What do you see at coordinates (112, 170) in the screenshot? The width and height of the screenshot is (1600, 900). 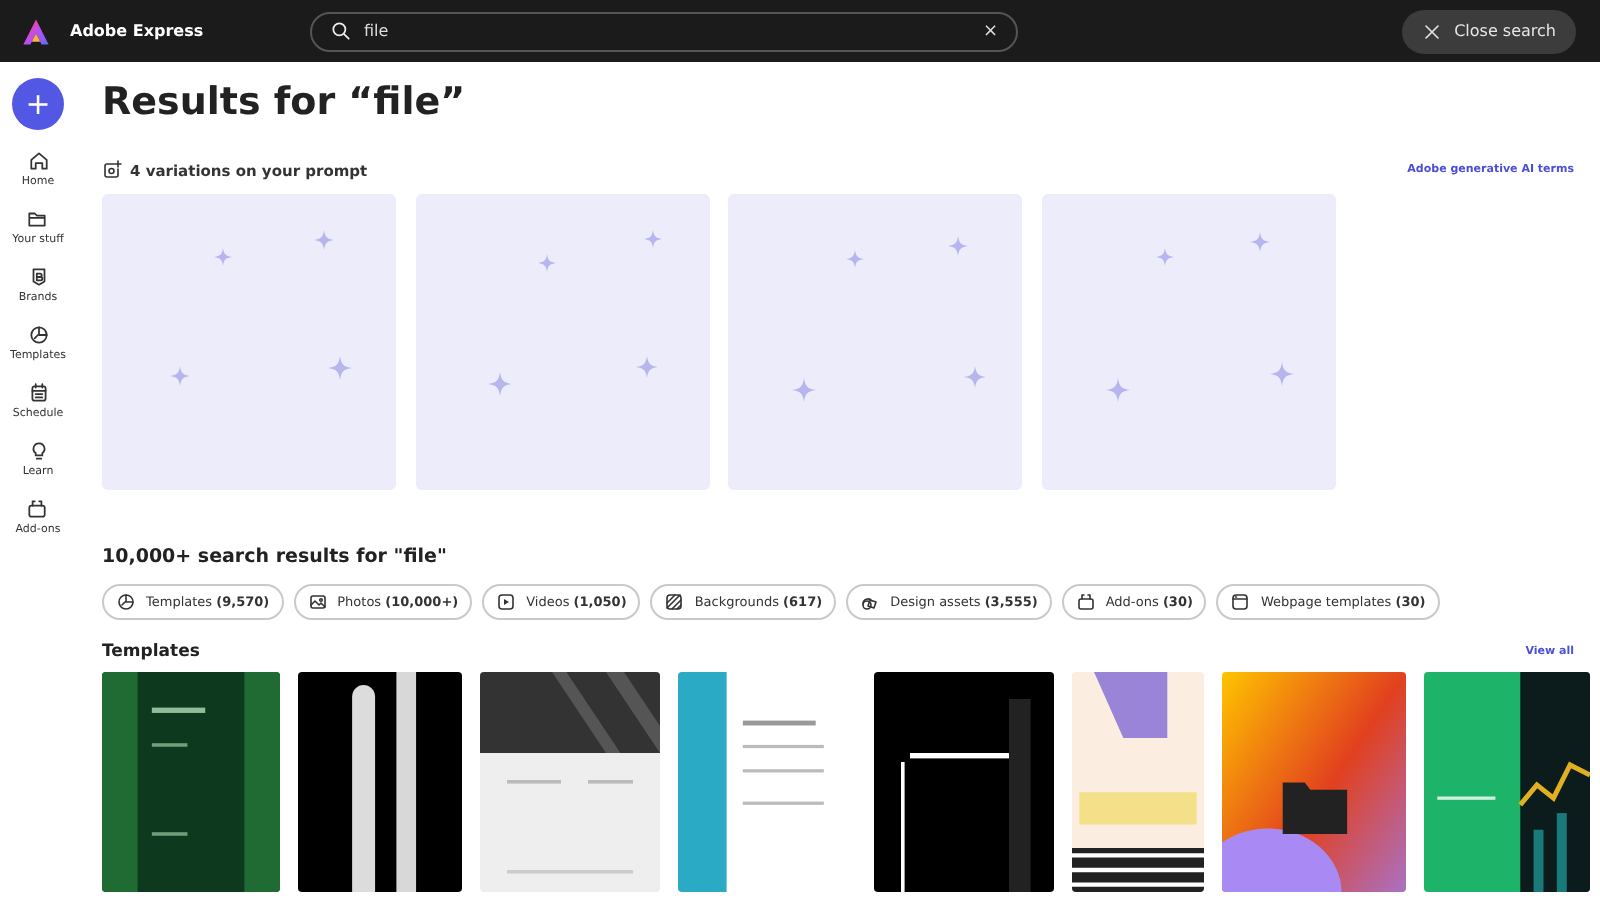 I see `image-sparkle-icon` at bounding box center [112, 170].